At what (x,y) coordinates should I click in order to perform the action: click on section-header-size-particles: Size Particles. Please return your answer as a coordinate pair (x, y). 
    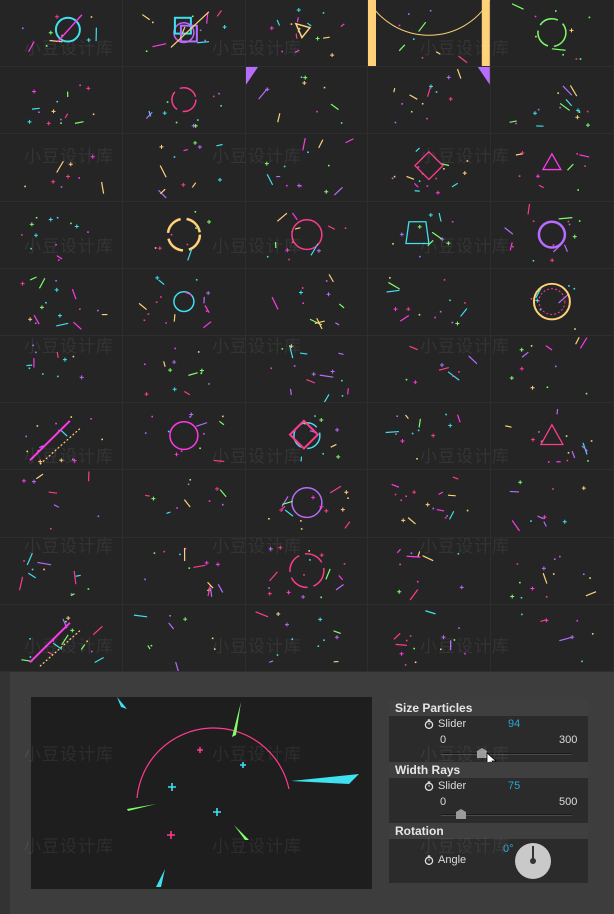
    Looking at the image, I should click on (488, 708).